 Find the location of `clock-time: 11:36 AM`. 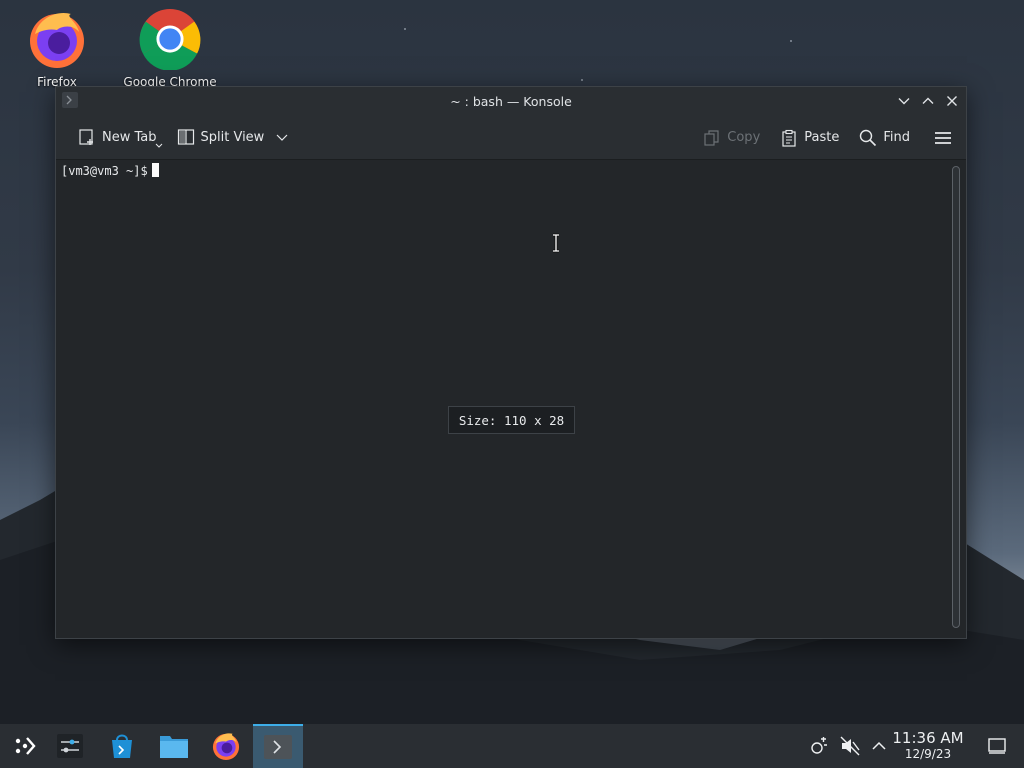

clock-time: 11:36 AM is located at coordinates (928, 738).